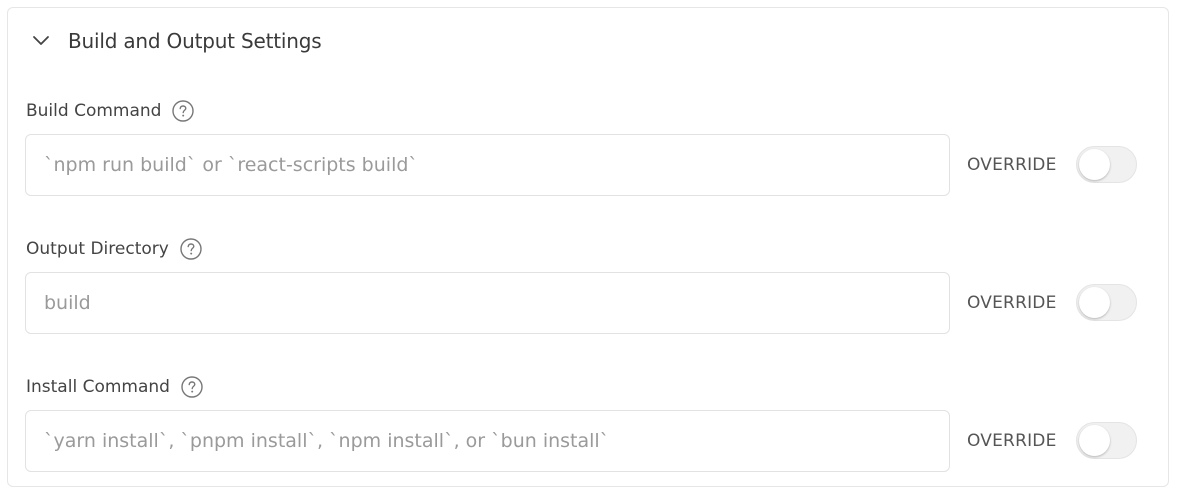 This screenshot has width=1178, height=495. I want to click on install-command-input, so click(487, 441).